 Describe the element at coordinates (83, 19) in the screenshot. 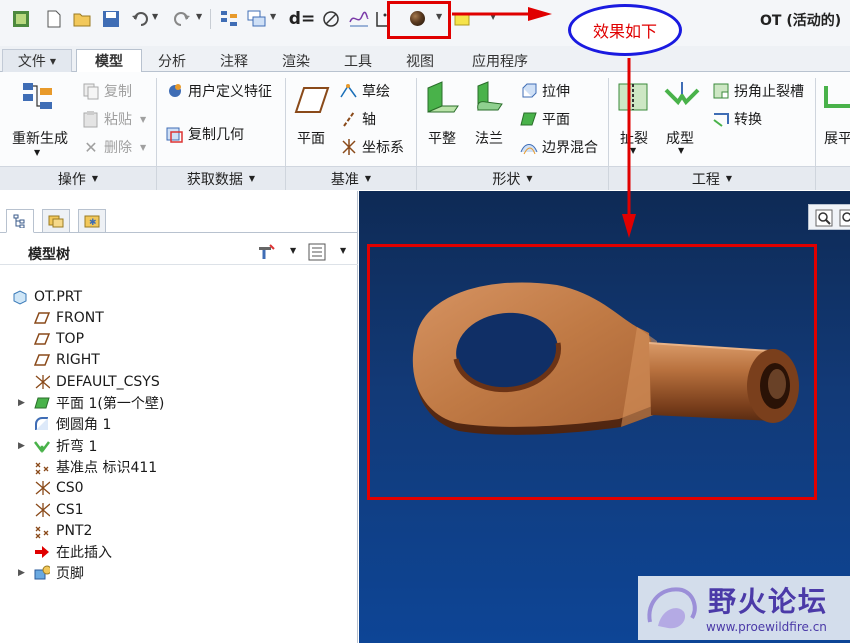

I see `open-file-icon` at that location.